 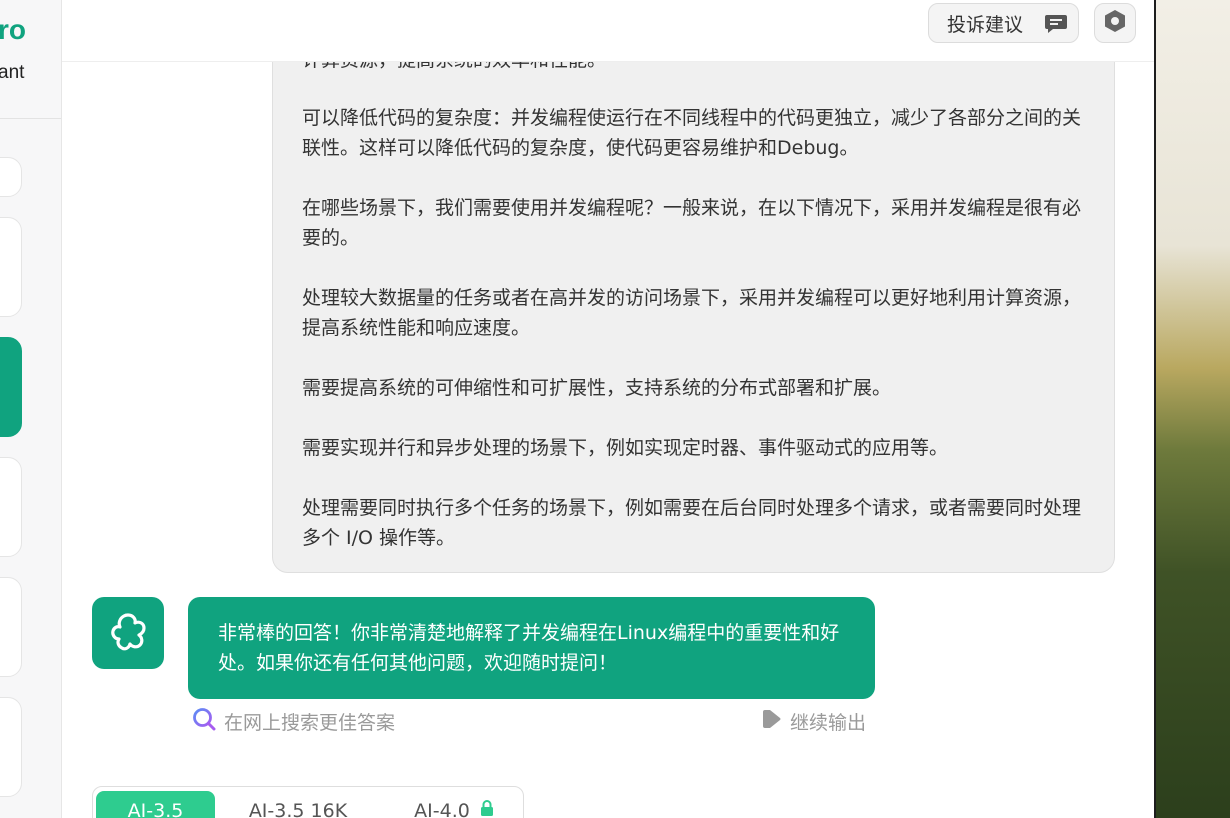 I want to click on model-tab-ai-4-0: AI-4.0, so click(x=454, y=804).